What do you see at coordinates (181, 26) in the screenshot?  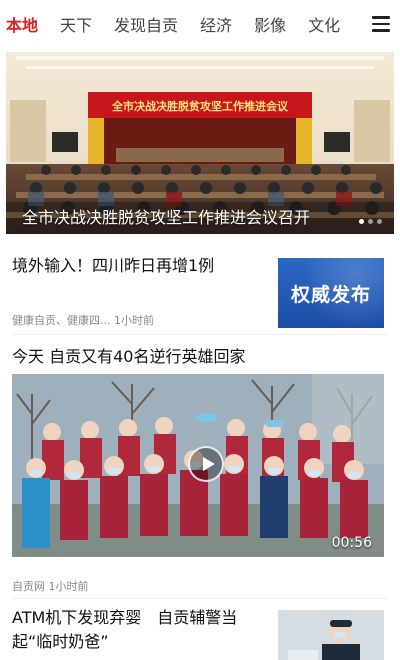 I see `channel-tabs: 本地 天下 发现自贡 经济 影像 文化` at bounding box center [181, 26].